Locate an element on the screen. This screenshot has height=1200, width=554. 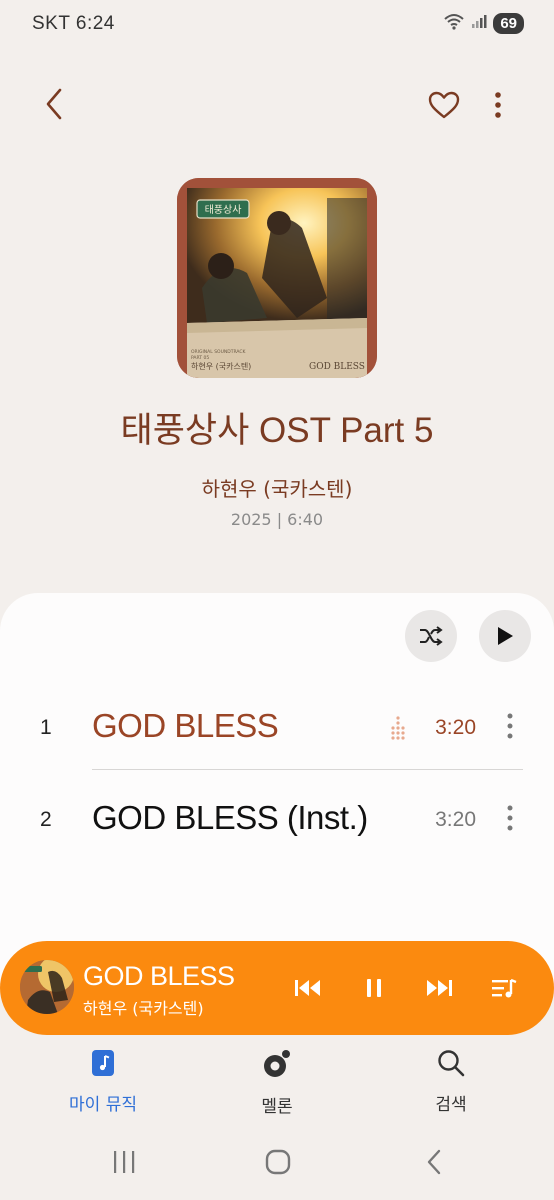
queue-button is located at coordinates (504, 988).